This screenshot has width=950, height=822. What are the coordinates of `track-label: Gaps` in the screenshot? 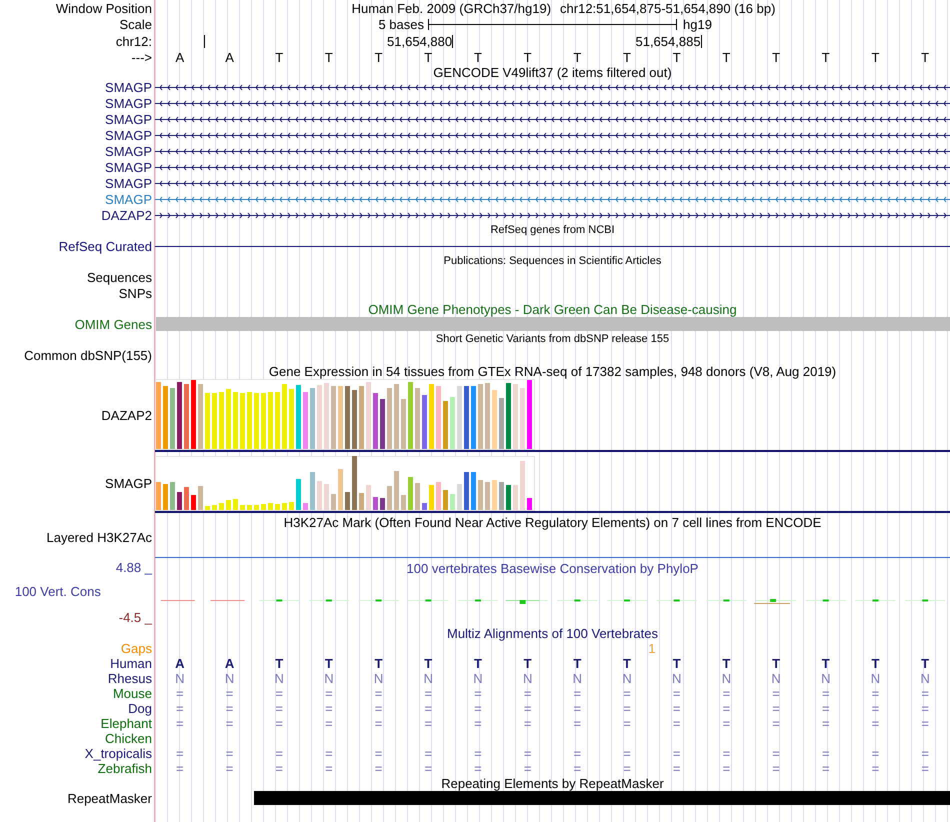 It's located at (136, 648).